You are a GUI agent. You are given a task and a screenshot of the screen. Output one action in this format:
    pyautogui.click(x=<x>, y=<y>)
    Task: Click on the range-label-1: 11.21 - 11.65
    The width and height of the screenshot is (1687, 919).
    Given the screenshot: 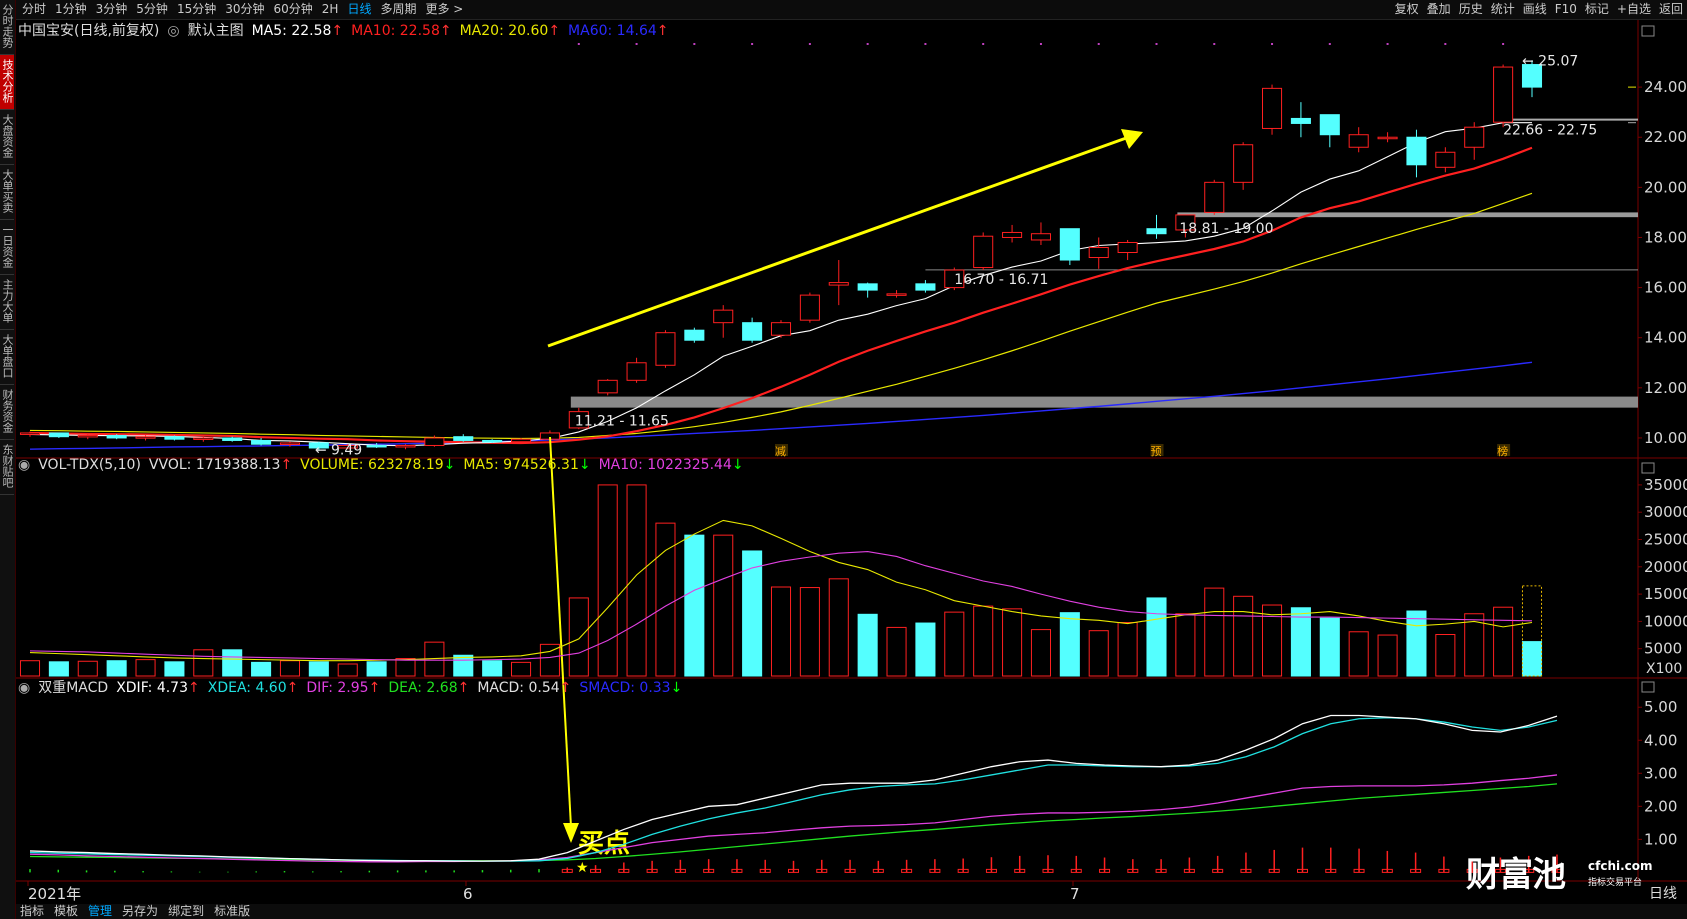 What is the action you would take?
    pyautogui.click(x=622, y=422)
    